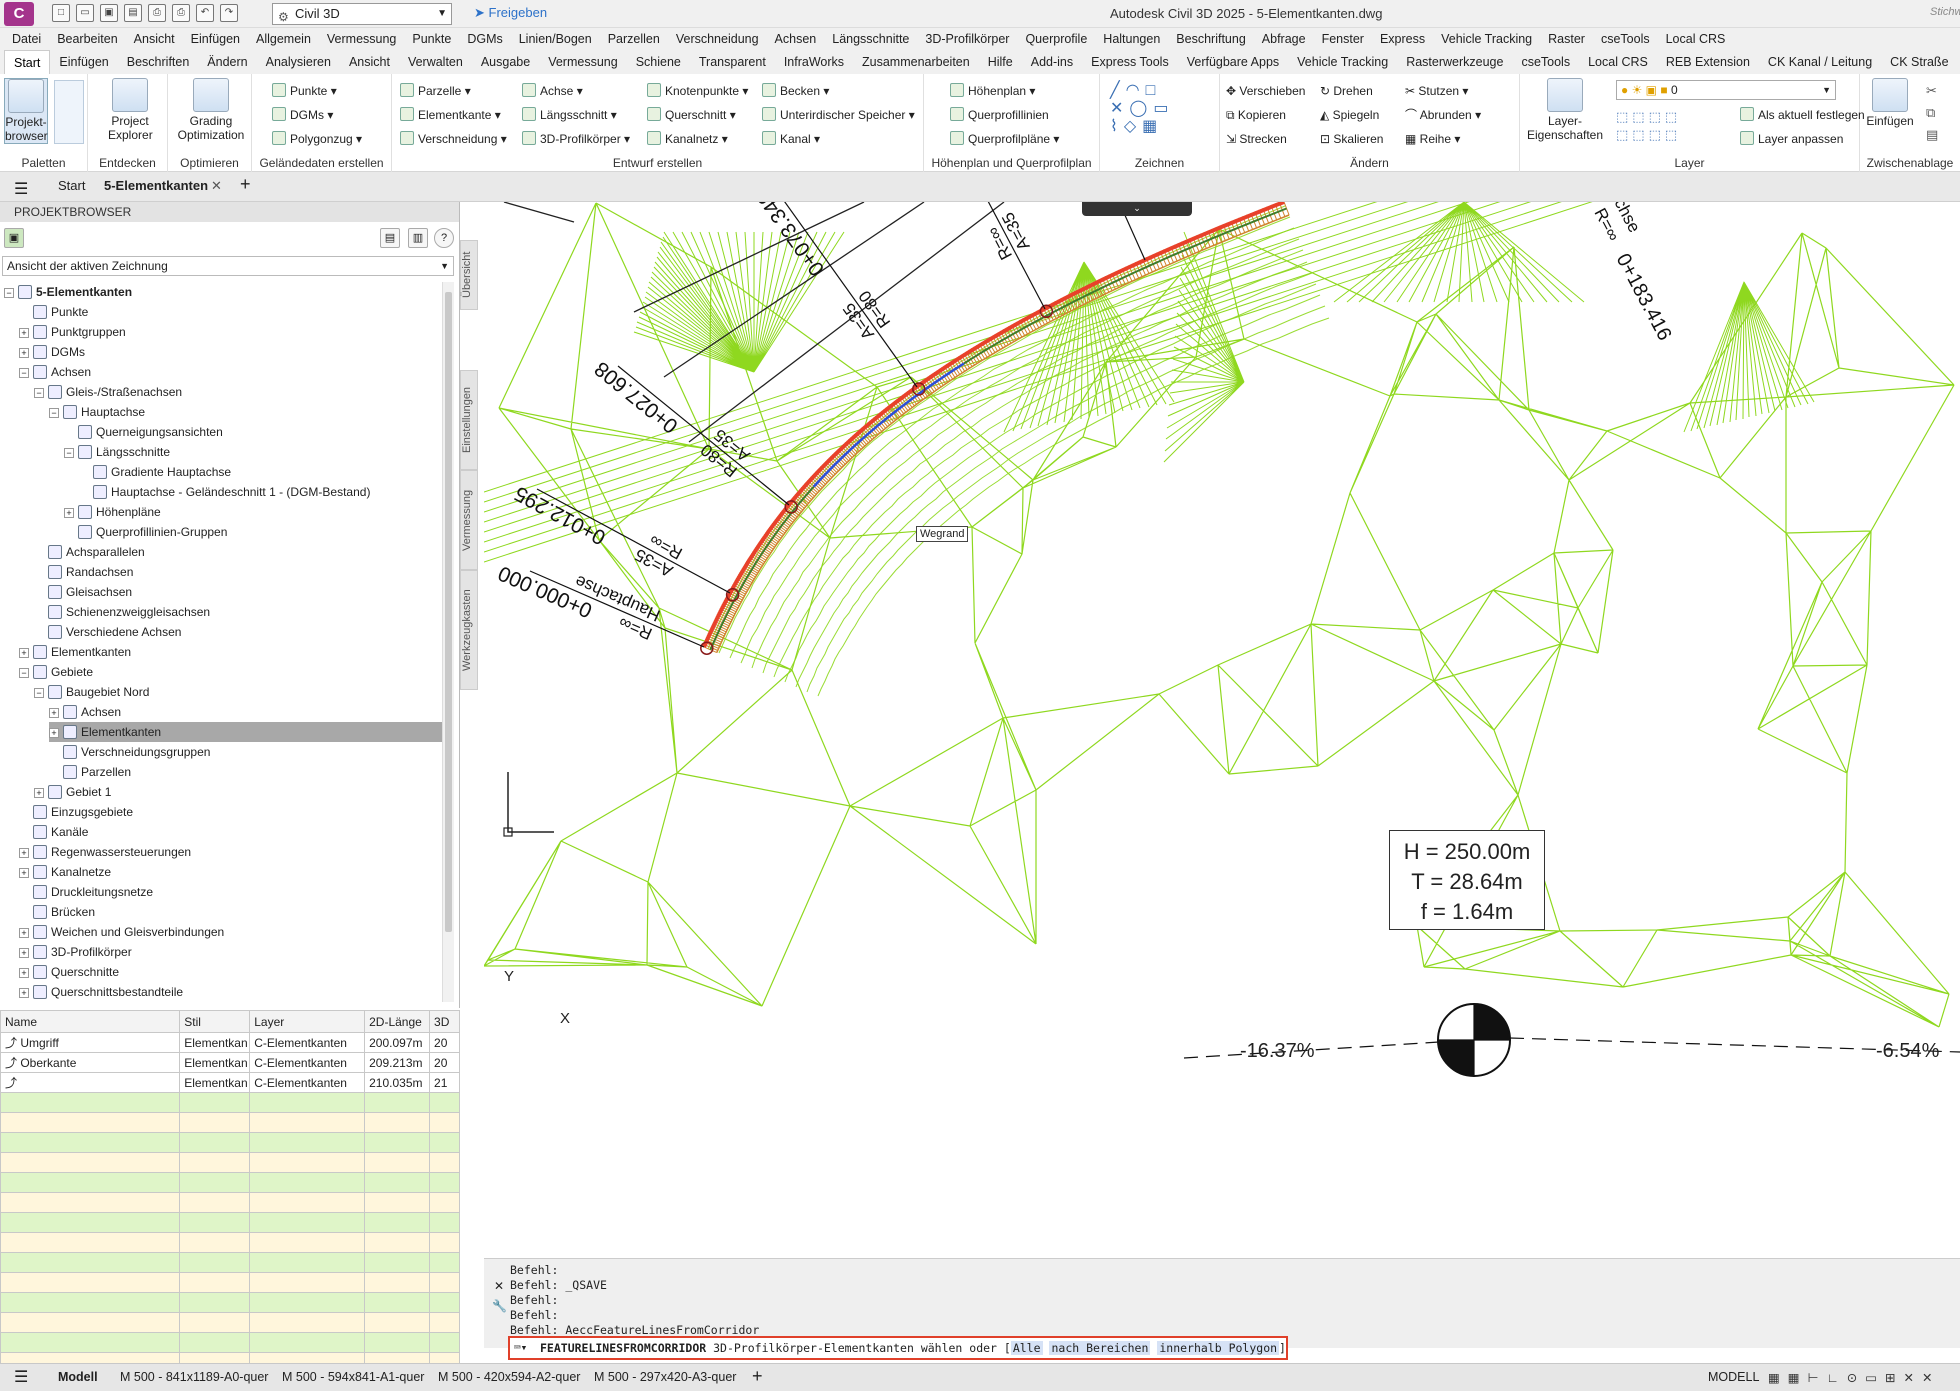 This screenshot has width=1960, height=1391. What do you see at coordinates (1130, 62) in the screenshot?
I see `ribbon-tab-15: Express Tools` at bounding box center [1130, 62].